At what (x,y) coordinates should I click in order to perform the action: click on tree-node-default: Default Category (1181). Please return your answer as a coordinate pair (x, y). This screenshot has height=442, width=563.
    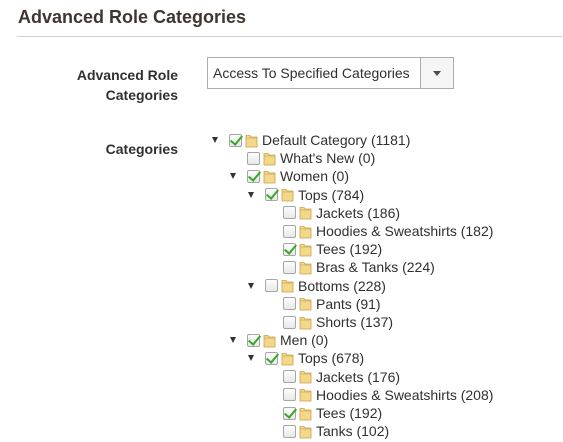
    Looking at the image, I should click on (311, 140).